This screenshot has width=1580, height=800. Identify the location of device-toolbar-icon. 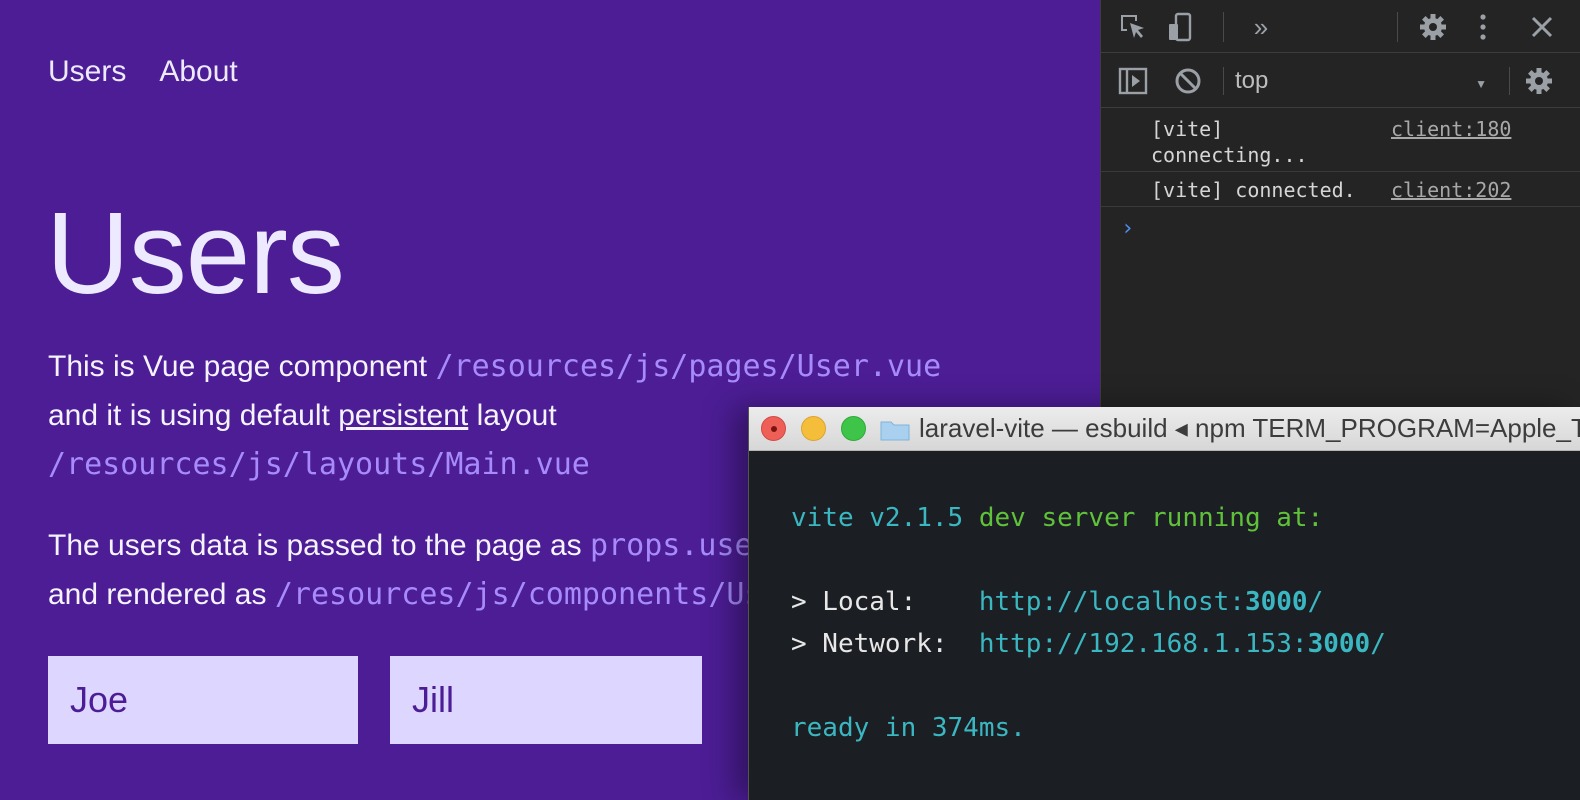
(1181, 27).